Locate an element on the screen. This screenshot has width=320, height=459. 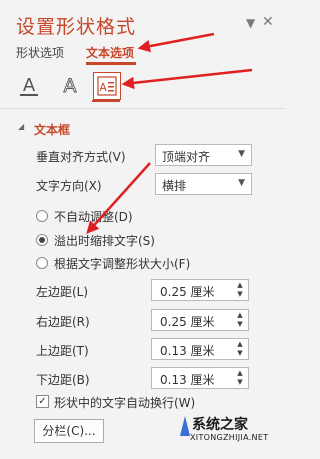
right-margin-label: 右边距(R) is located at coordinates (63, 322).